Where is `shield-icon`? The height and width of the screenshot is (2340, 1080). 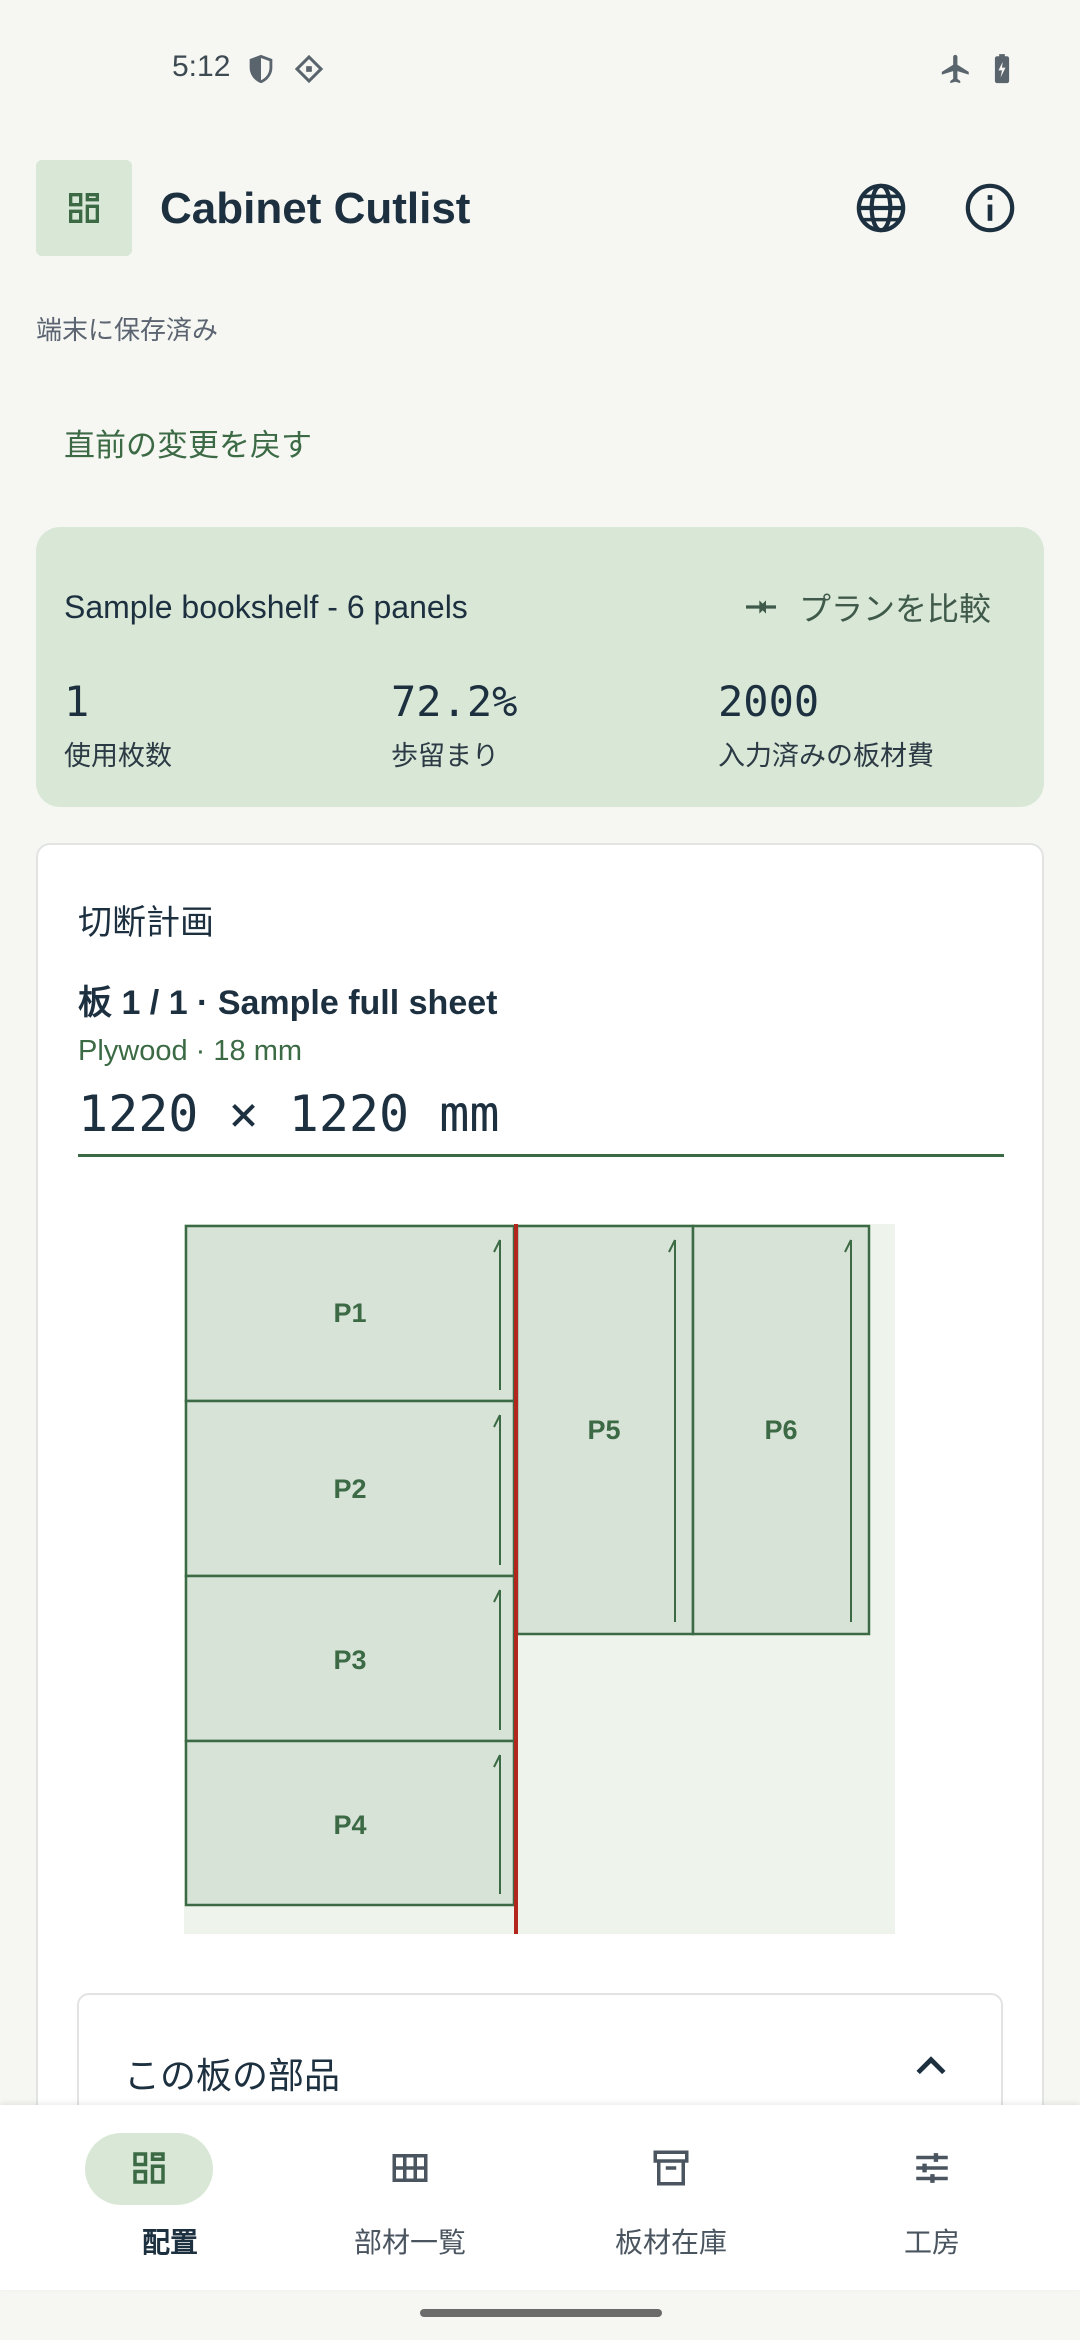
shield-icon is located at coordinates (261, 69).